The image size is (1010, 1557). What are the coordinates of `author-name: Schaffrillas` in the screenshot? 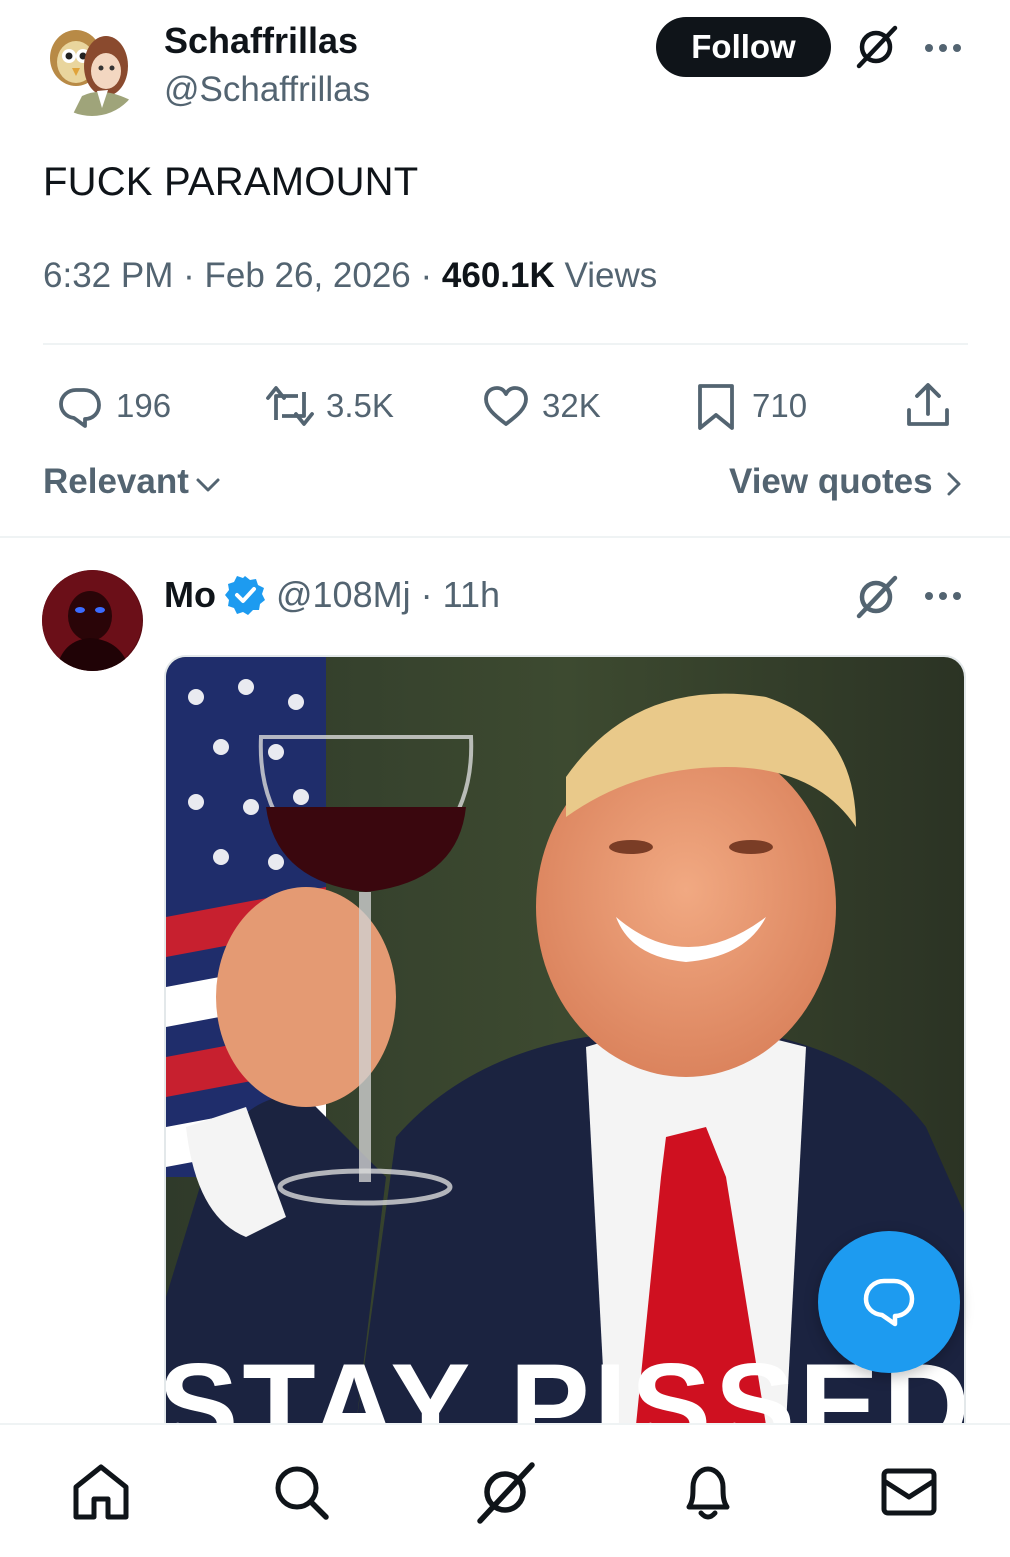 It's located at (261, 41).